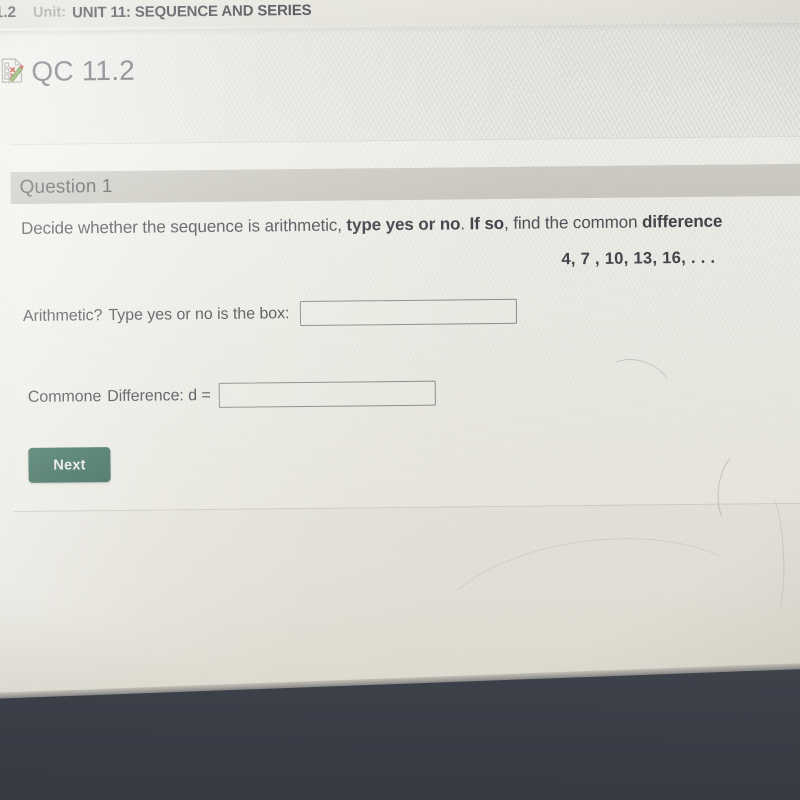 This screenshot has height=800, width=800. Describe the element at coordinates (8, 13) in the screenshot. I see `lesson-number: 1.2` at that location.